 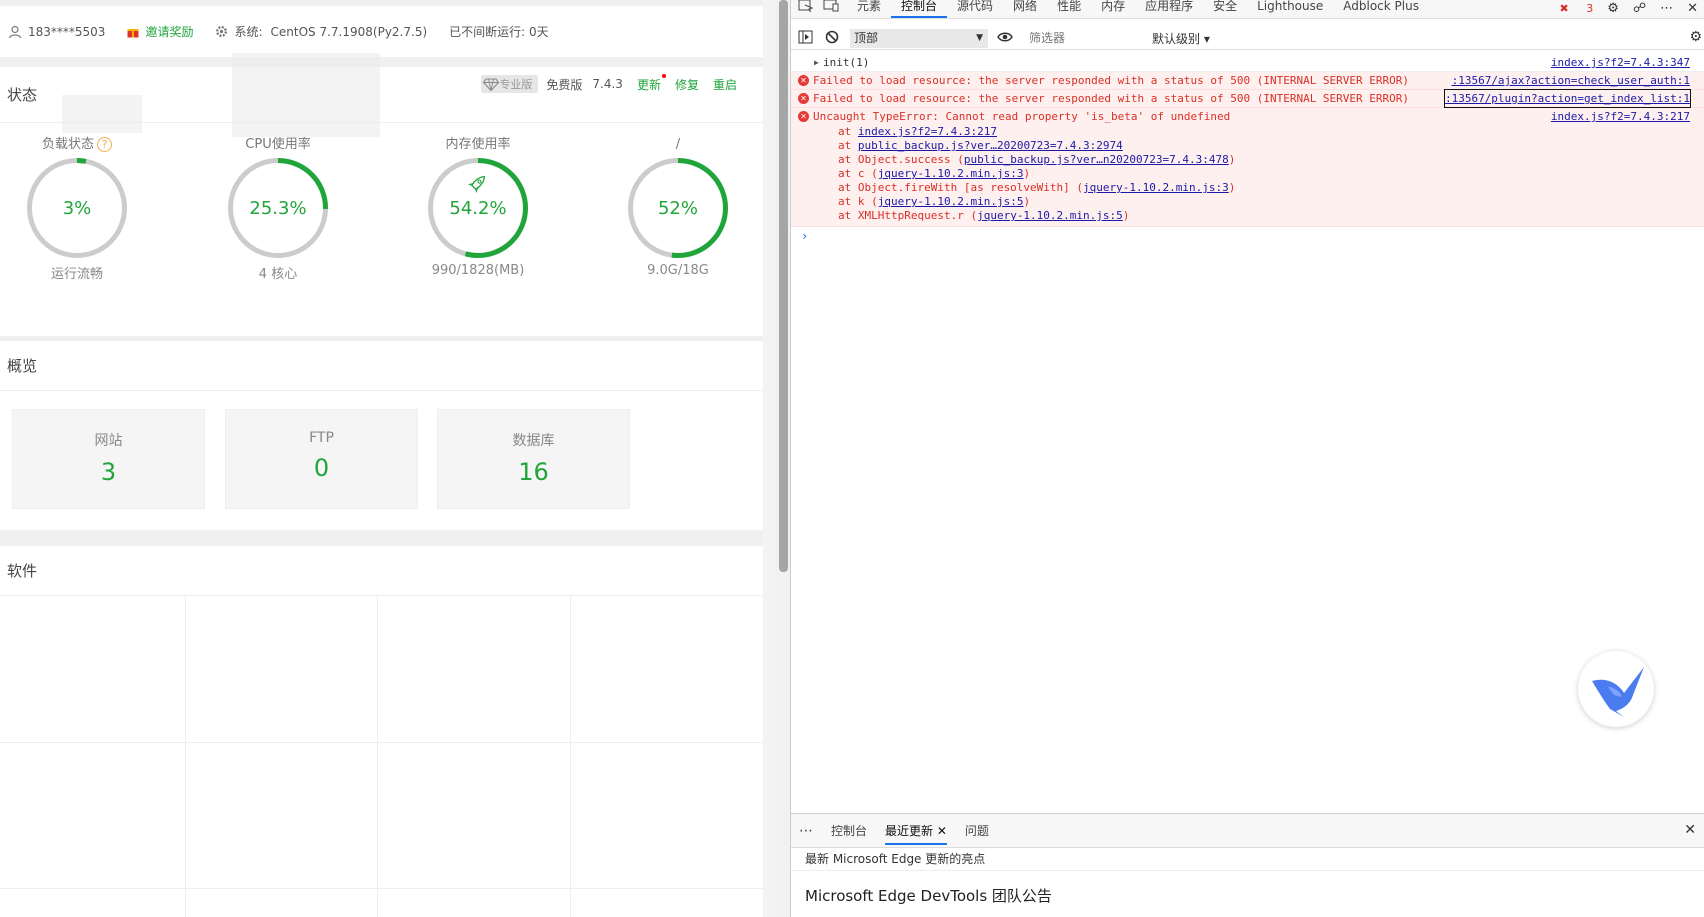 What do you see at coordinates (651, 83) in the screenshot?
I see `update-link: 更新` at bounding box center [651, 83].